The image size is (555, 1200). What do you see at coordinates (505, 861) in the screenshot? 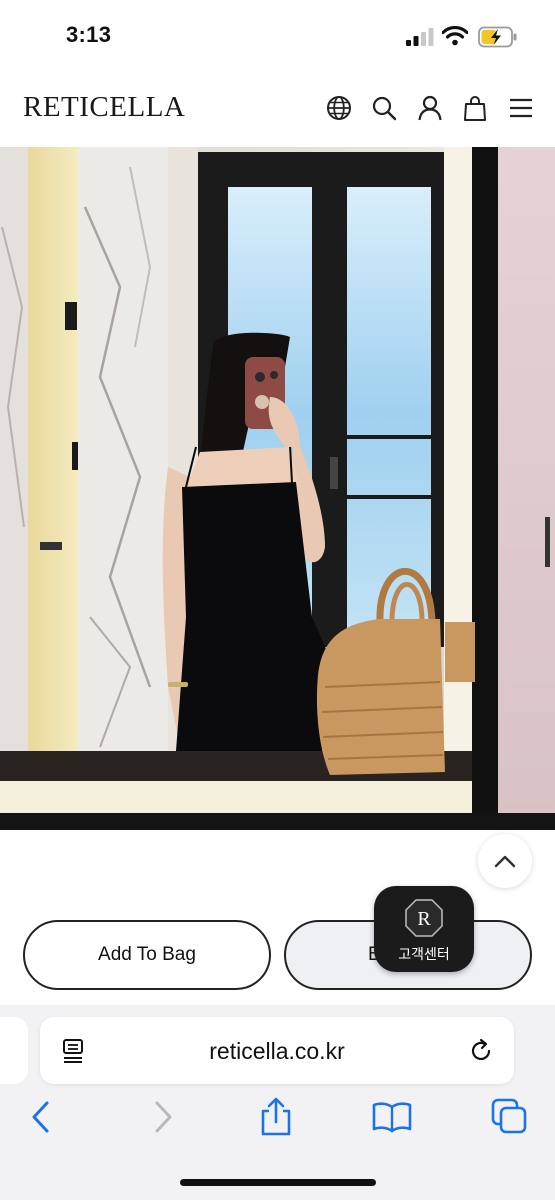
I see `scroll-to-top-button` at bounding box center [505, 861].